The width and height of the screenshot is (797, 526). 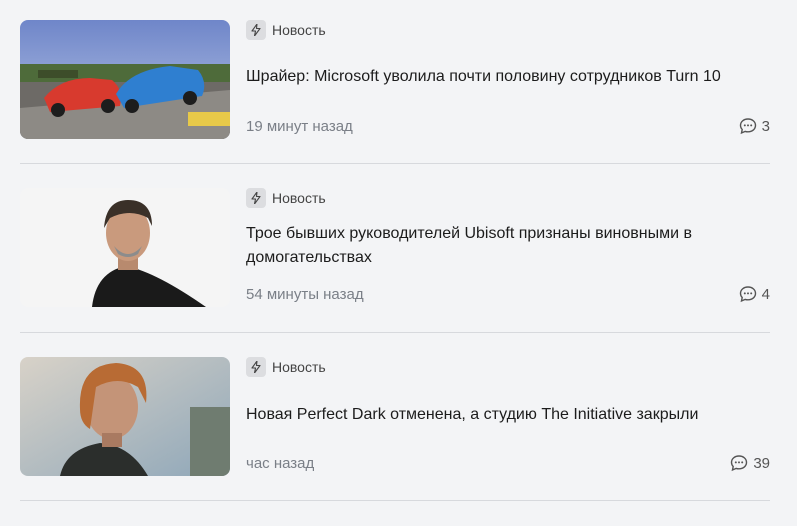 What do you see at coordinates (765, 126) in the screenshot?
I see `comment-count: 3` at bounding box center [765, 126].